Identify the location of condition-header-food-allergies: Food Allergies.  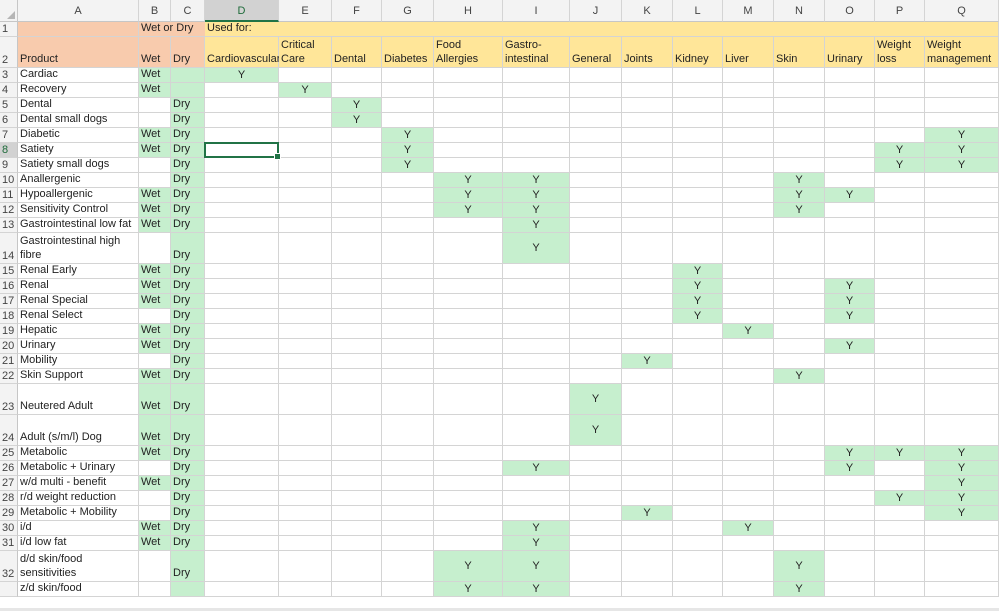
(468, 52).